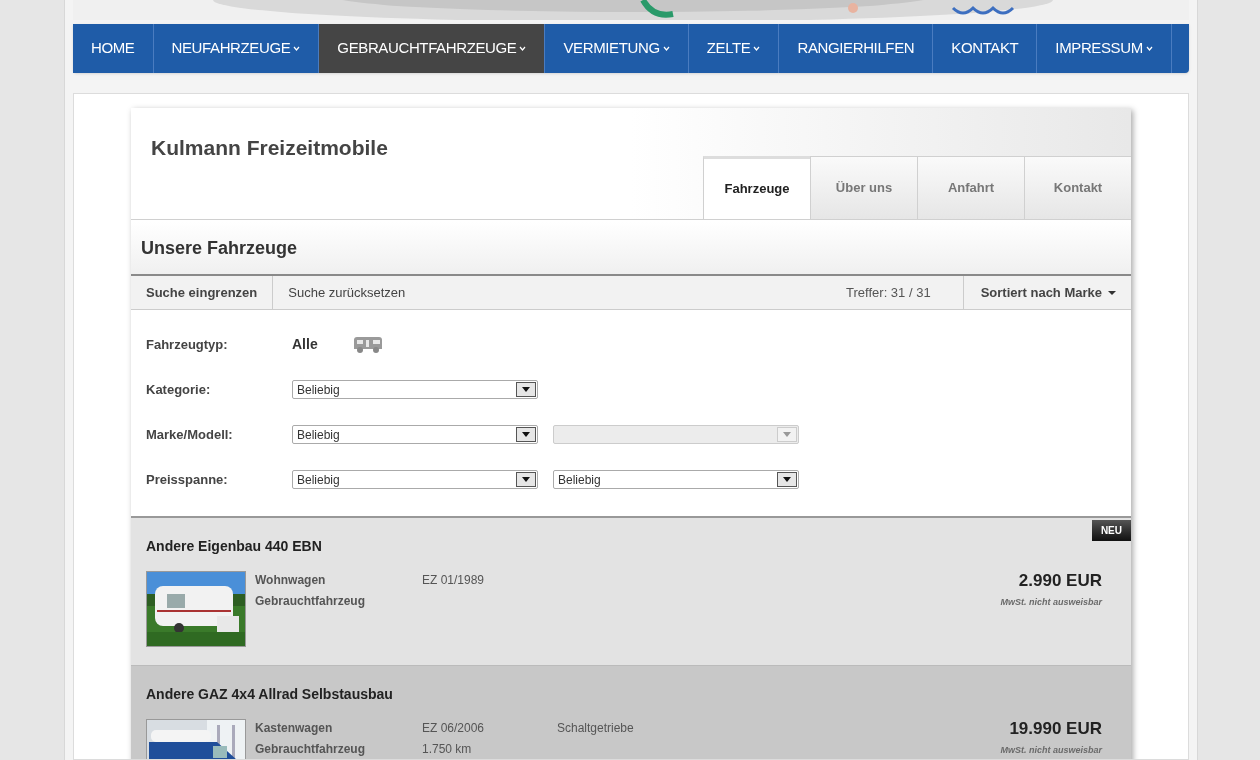 This screenshot has height=760, width=1260. Describe the element at coordinates (219, 248) in the screenshot. I see `section-title: Unsere Fahrzeuge` at that location.